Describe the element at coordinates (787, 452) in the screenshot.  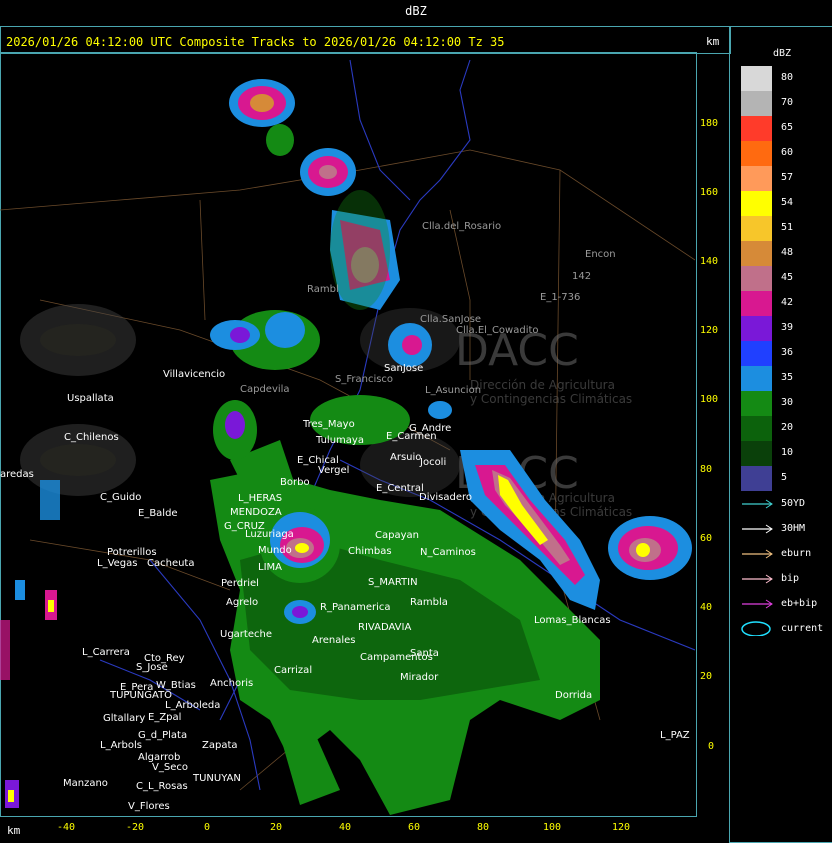
I see `legend-label: 10` at that location.